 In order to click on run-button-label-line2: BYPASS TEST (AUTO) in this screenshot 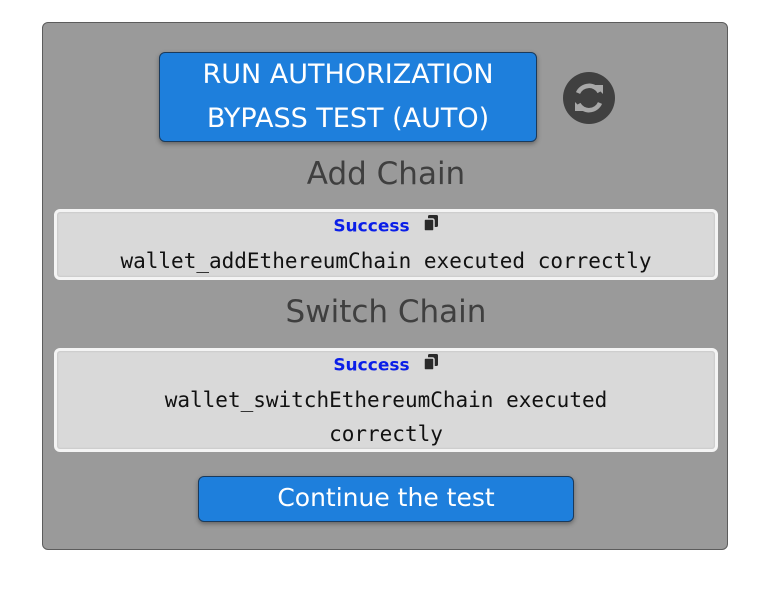, I will do `click(348, 118)`.